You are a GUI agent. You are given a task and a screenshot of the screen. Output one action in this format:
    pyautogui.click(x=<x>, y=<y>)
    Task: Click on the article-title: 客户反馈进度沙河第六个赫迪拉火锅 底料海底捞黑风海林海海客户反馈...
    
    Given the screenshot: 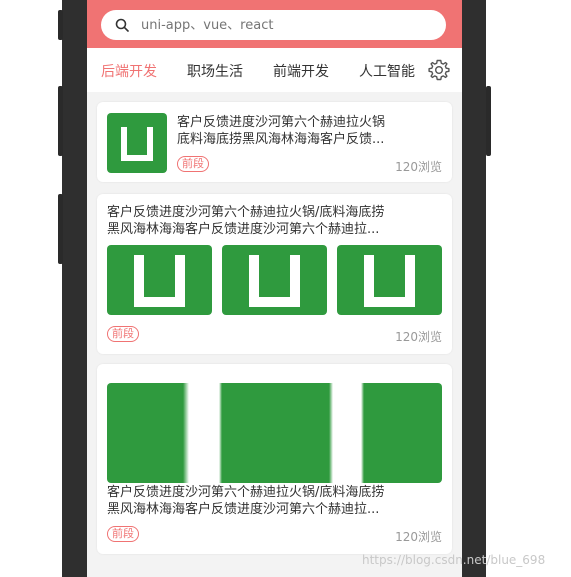 What is the action you would take?
    pyautogui.click(x=281, y=131)
    